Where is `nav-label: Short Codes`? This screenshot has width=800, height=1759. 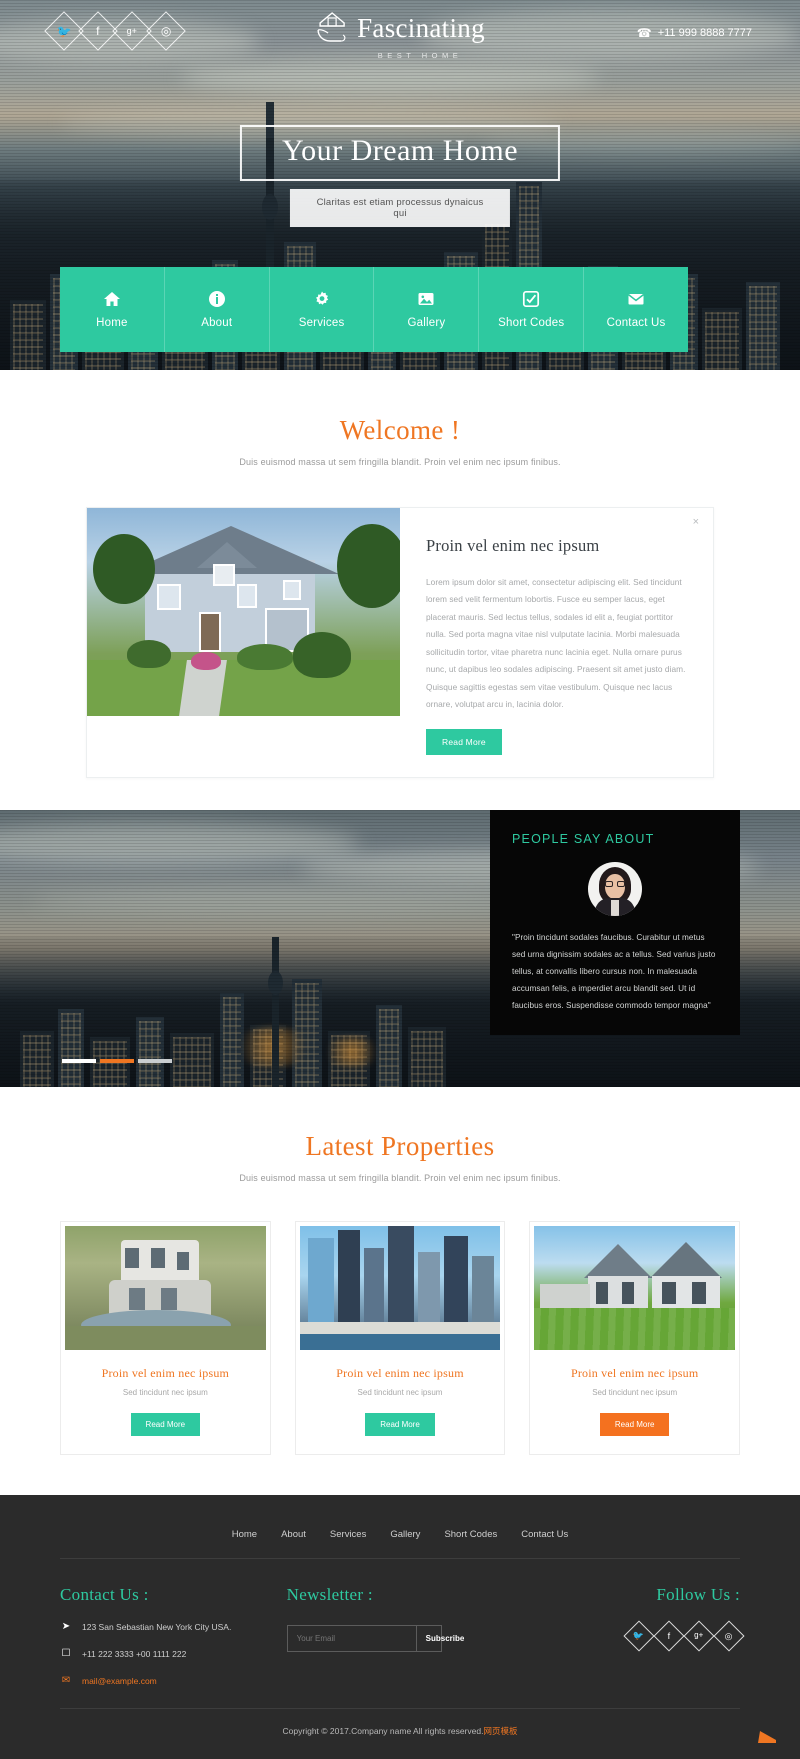 nav-label: Short Codes is located at coordinates (531, 323).